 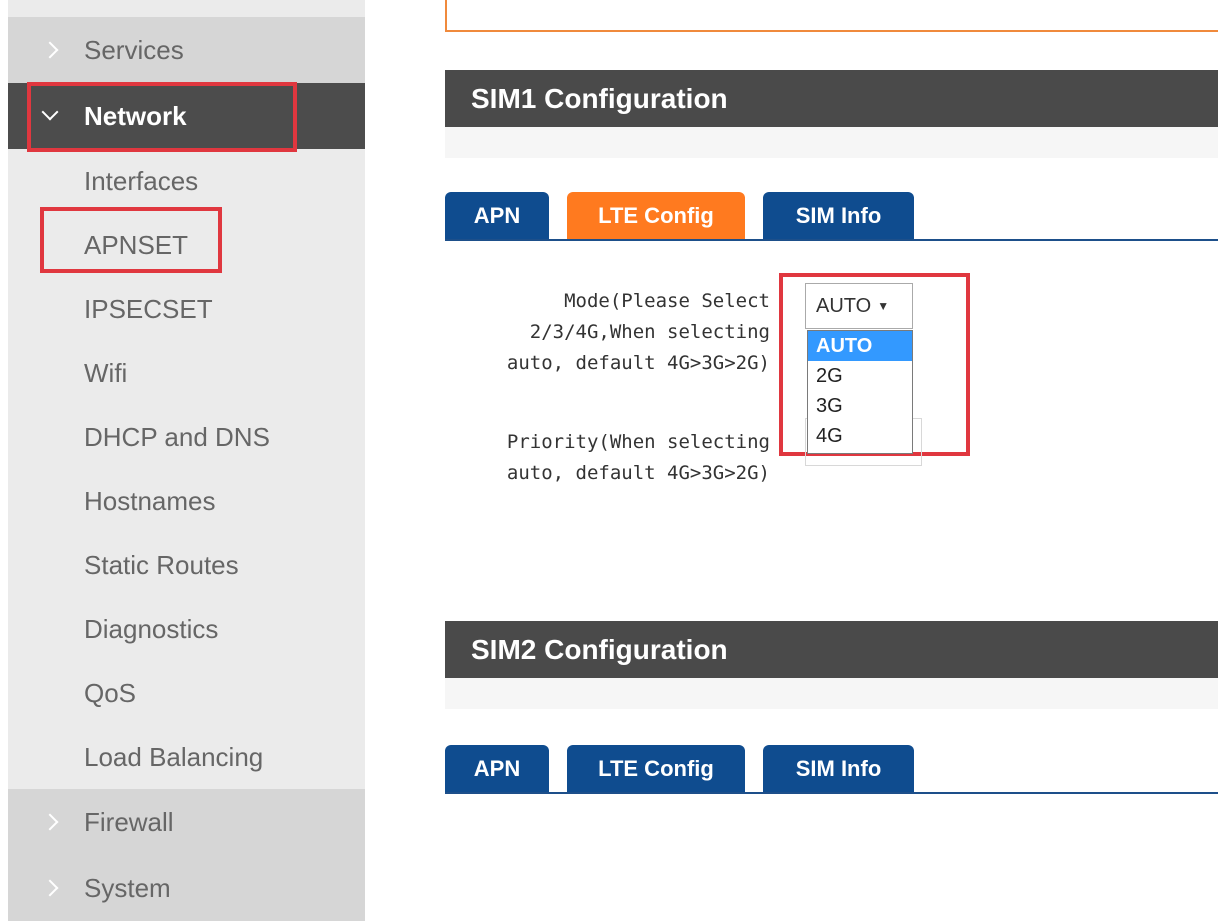 I want to click on sim1-tab-underline, so click(x=831, y=240).